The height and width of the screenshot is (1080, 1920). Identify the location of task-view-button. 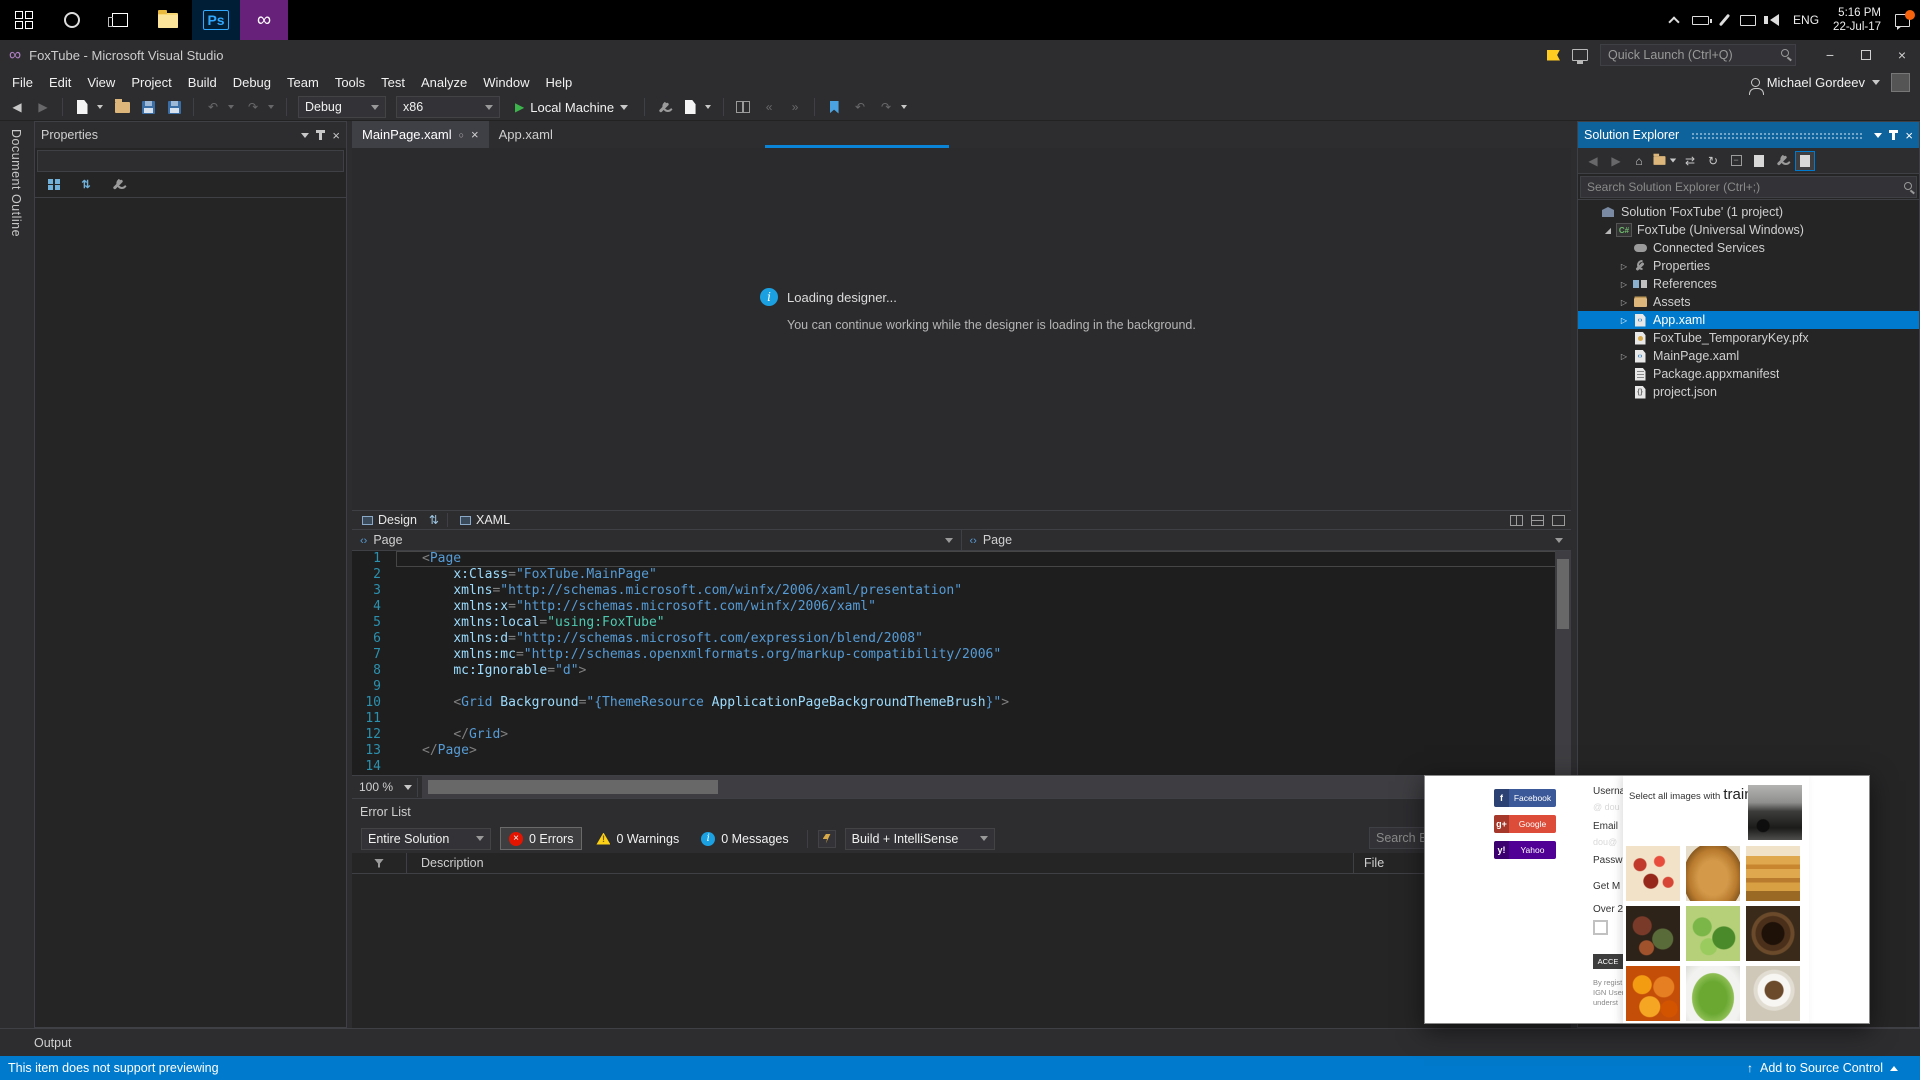
(120, 20).